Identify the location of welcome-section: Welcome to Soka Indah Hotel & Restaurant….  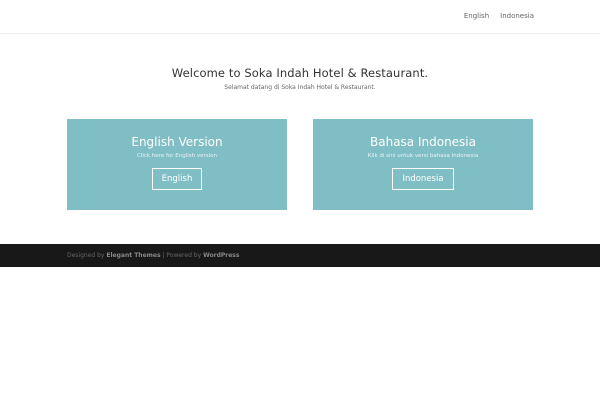
(300, 79).